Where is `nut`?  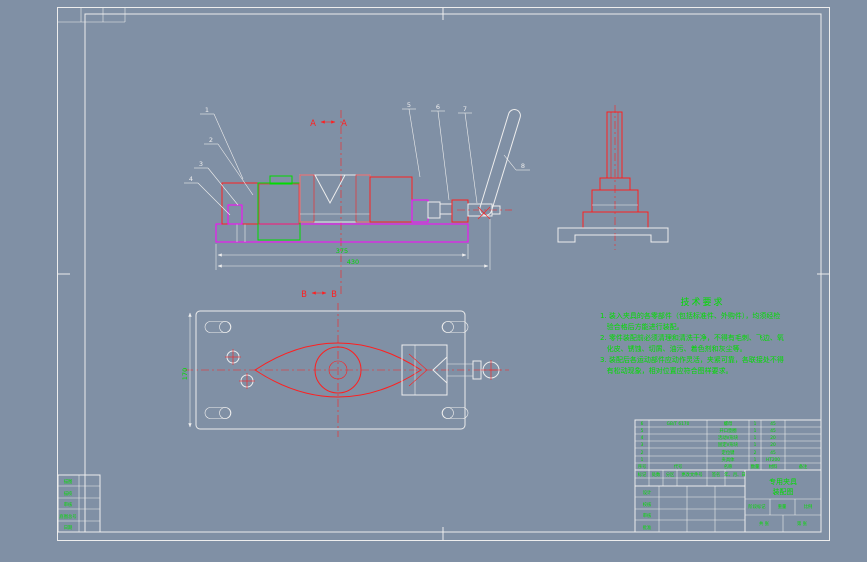 nut is located at coordinates (434, 210).